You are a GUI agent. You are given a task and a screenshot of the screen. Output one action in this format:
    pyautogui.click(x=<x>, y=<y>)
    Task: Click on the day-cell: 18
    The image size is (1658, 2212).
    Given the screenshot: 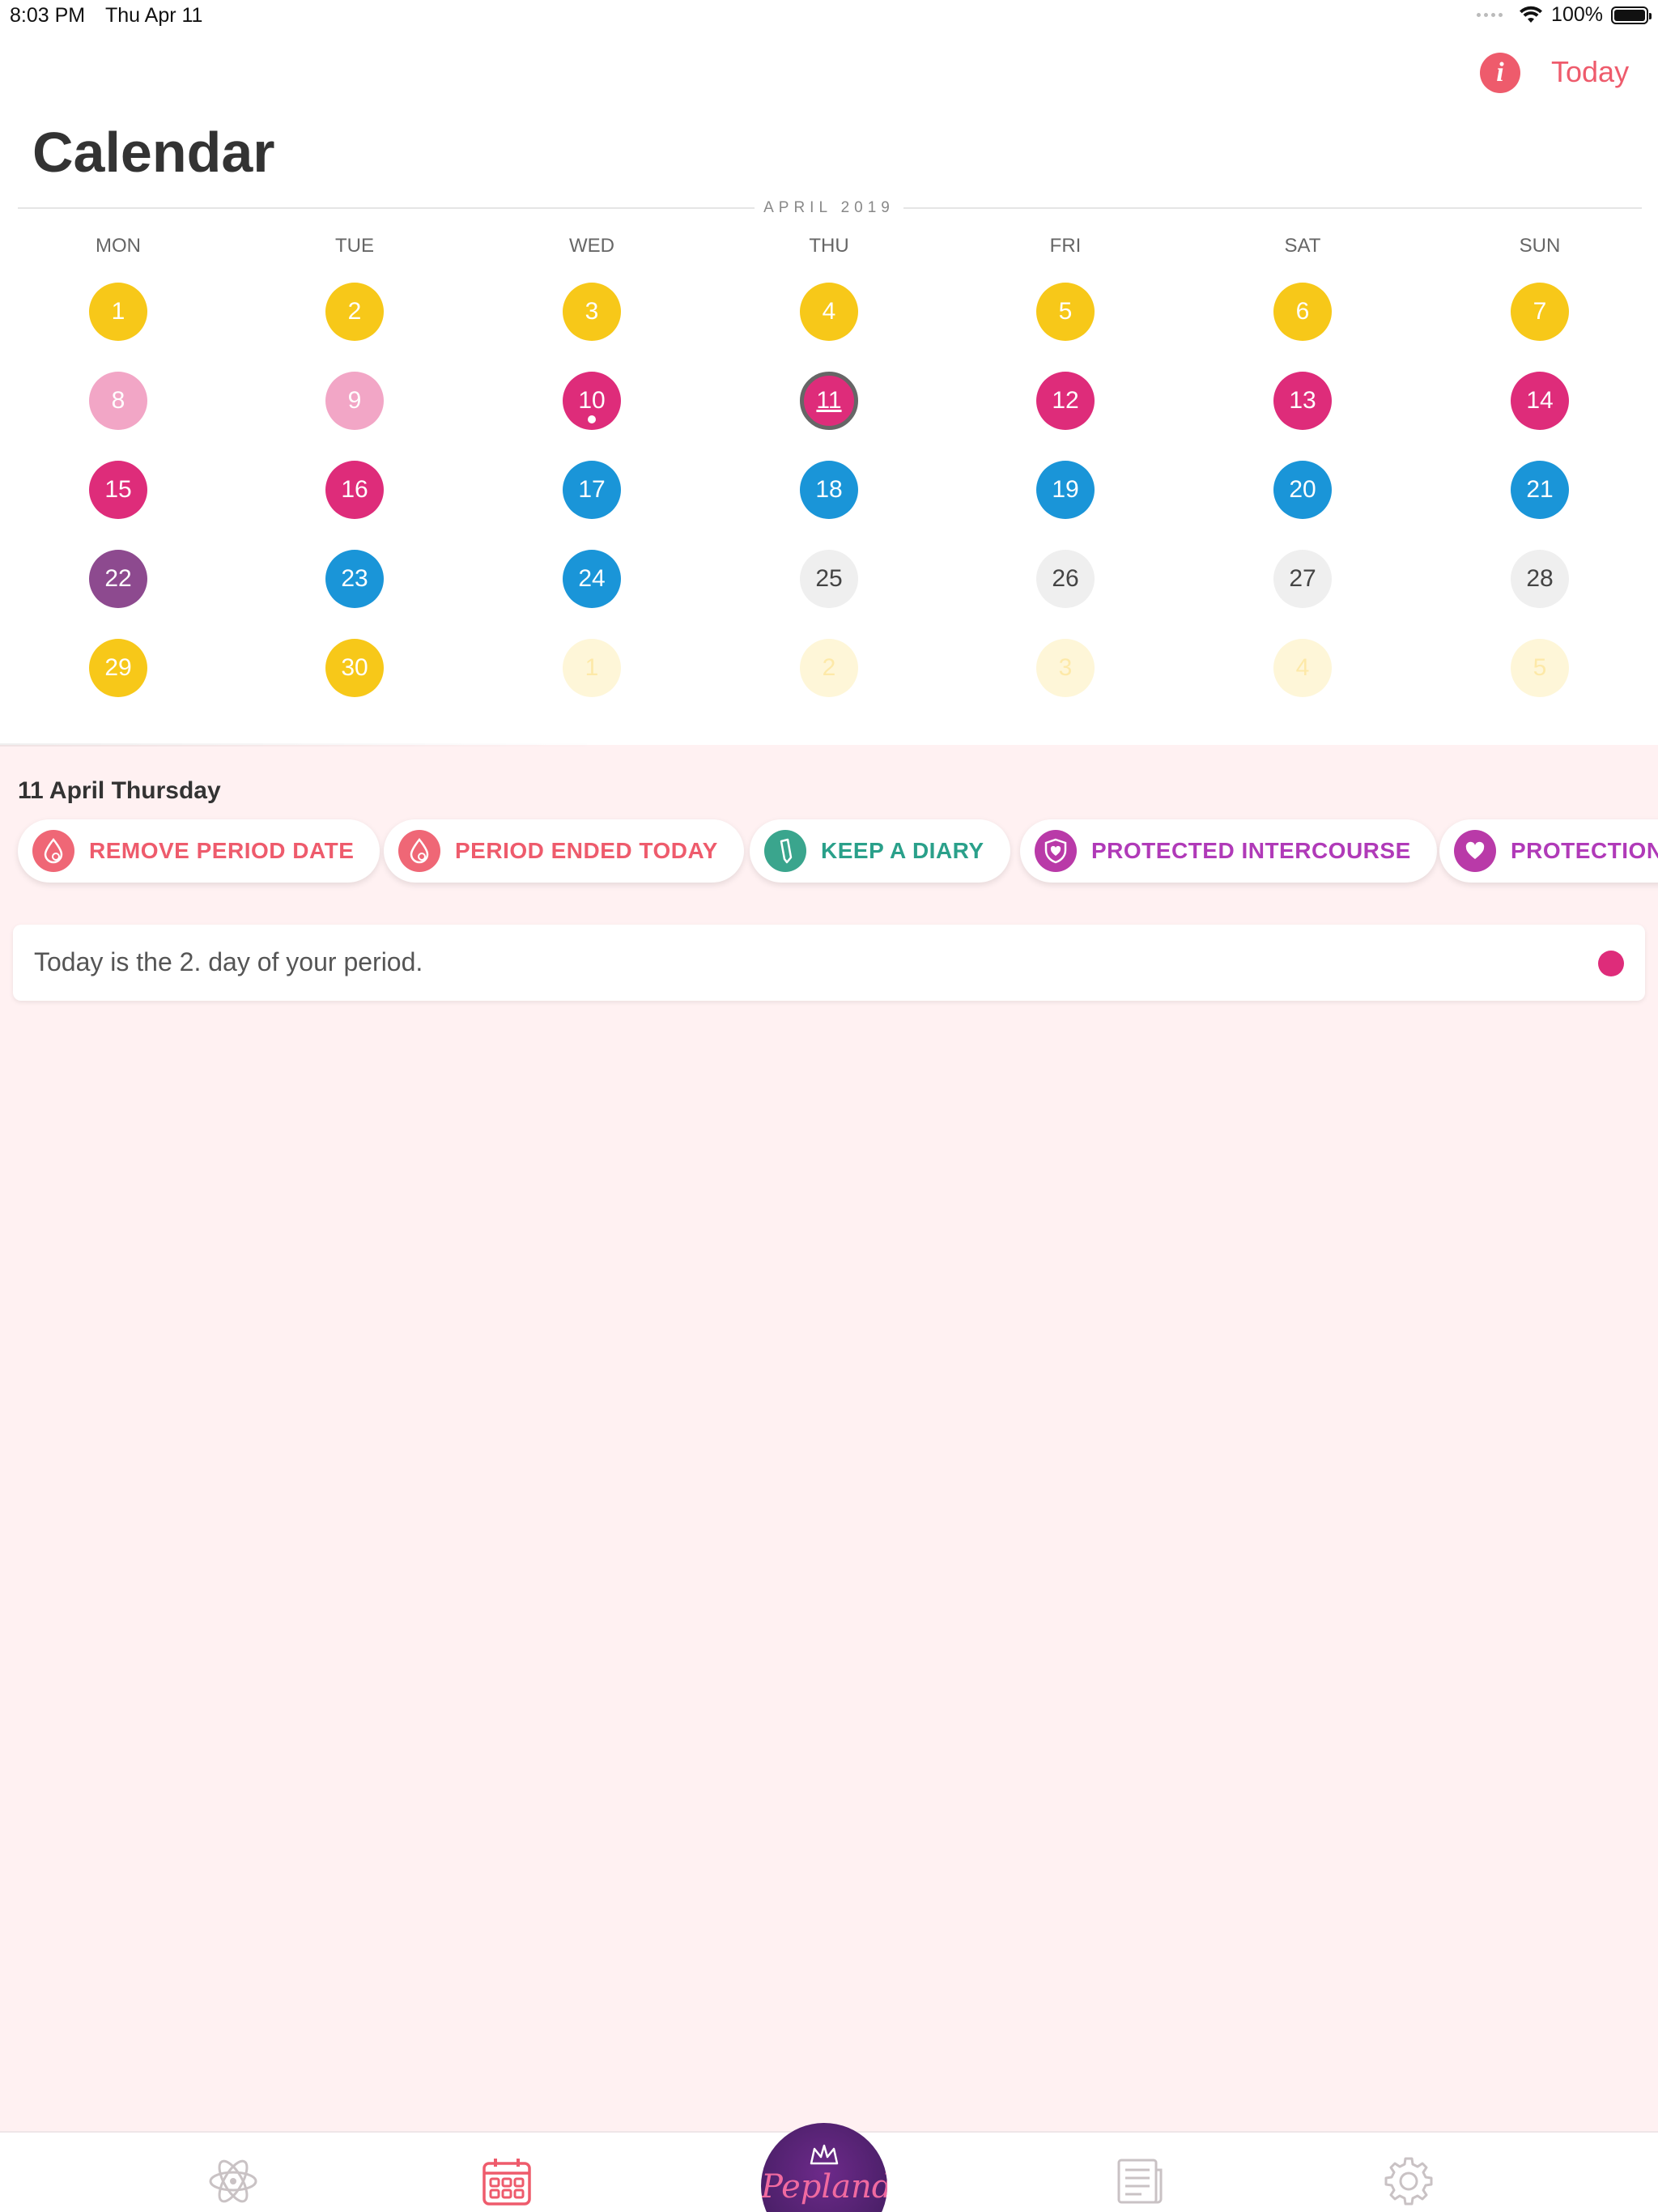 What is the action you would take?
    pyautogui.click(x=829, y=490)
    